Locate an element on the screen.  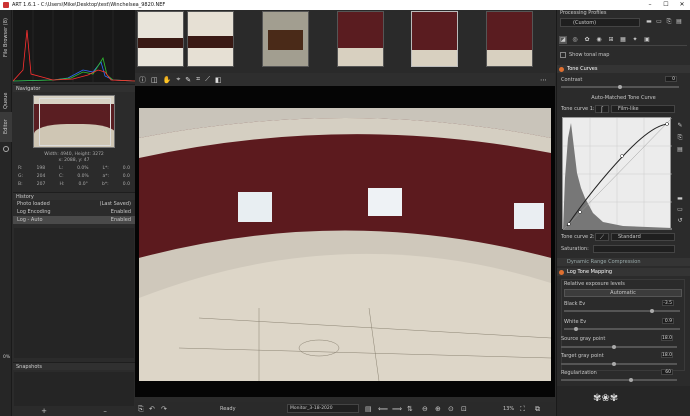
zoom-out-icon: ⊖ is located at coordinates (425, 409).